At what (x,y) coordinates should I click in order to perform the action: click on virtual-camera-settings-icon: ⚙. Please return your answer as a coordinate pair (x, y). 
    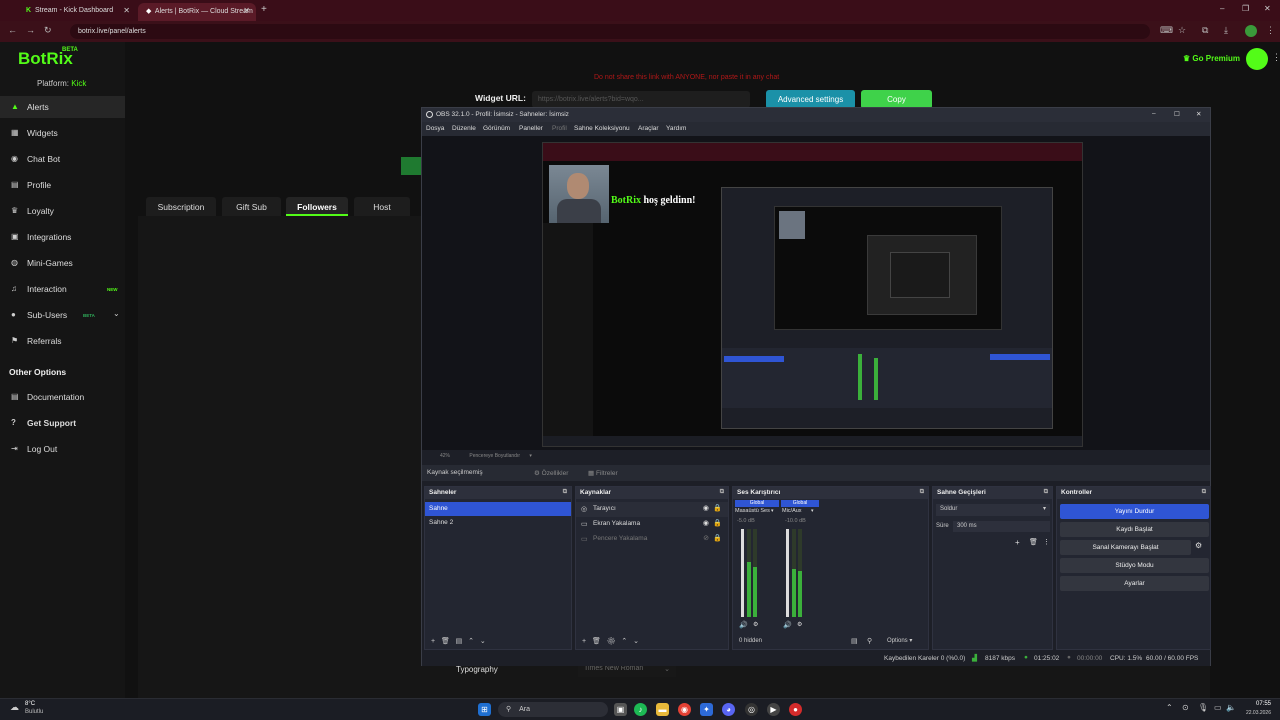
    Looking at the image, I should click on (1198, 545).